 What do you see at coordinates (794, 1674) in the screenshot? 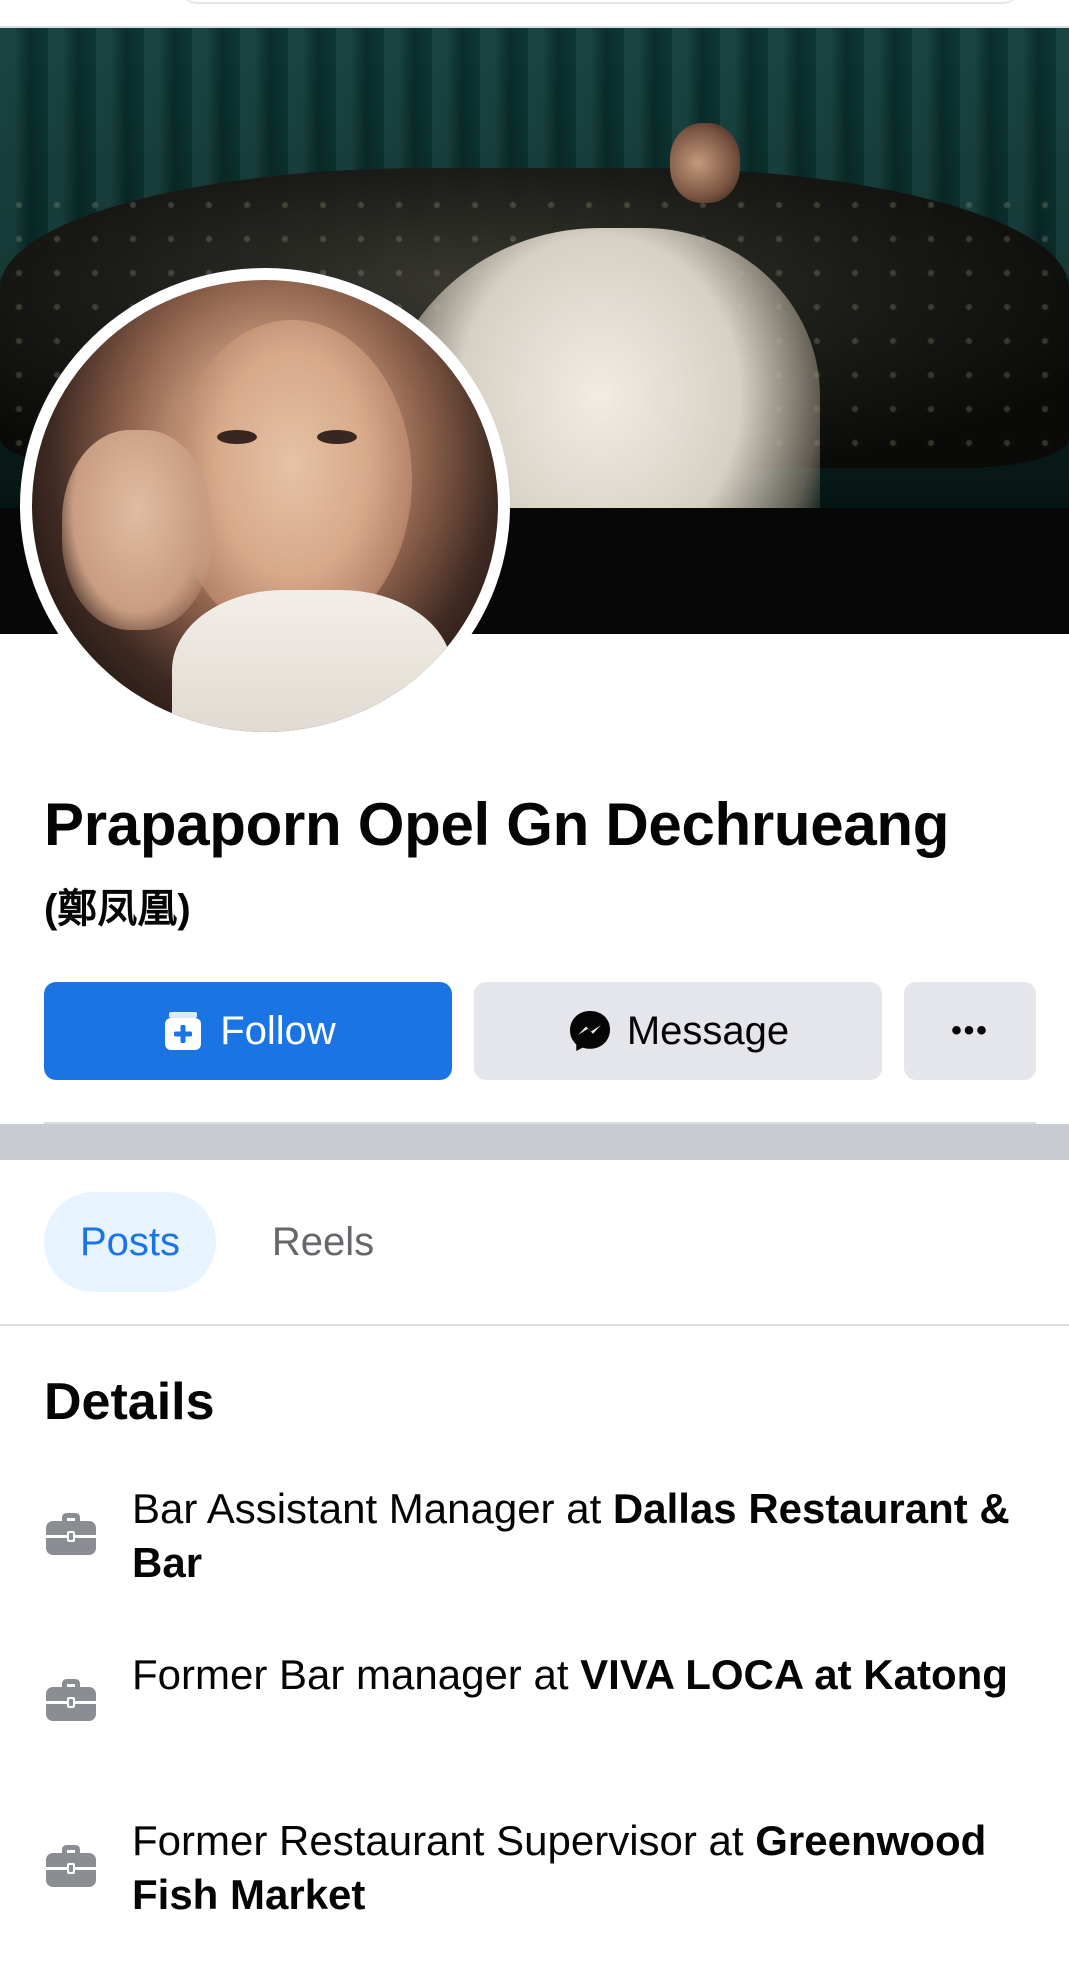
I see `detail-place-link: VIVA LOCA at Katong` at bounding box center [794, 1674].